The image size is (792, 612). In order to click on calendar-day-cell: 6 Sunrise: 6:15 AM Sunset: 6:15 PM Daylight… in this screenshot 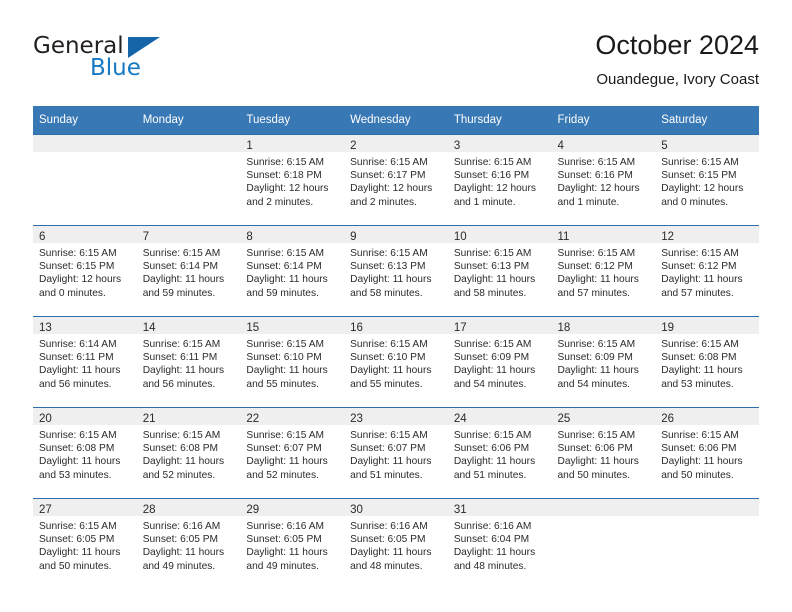, I will do `click(85, 271)`.